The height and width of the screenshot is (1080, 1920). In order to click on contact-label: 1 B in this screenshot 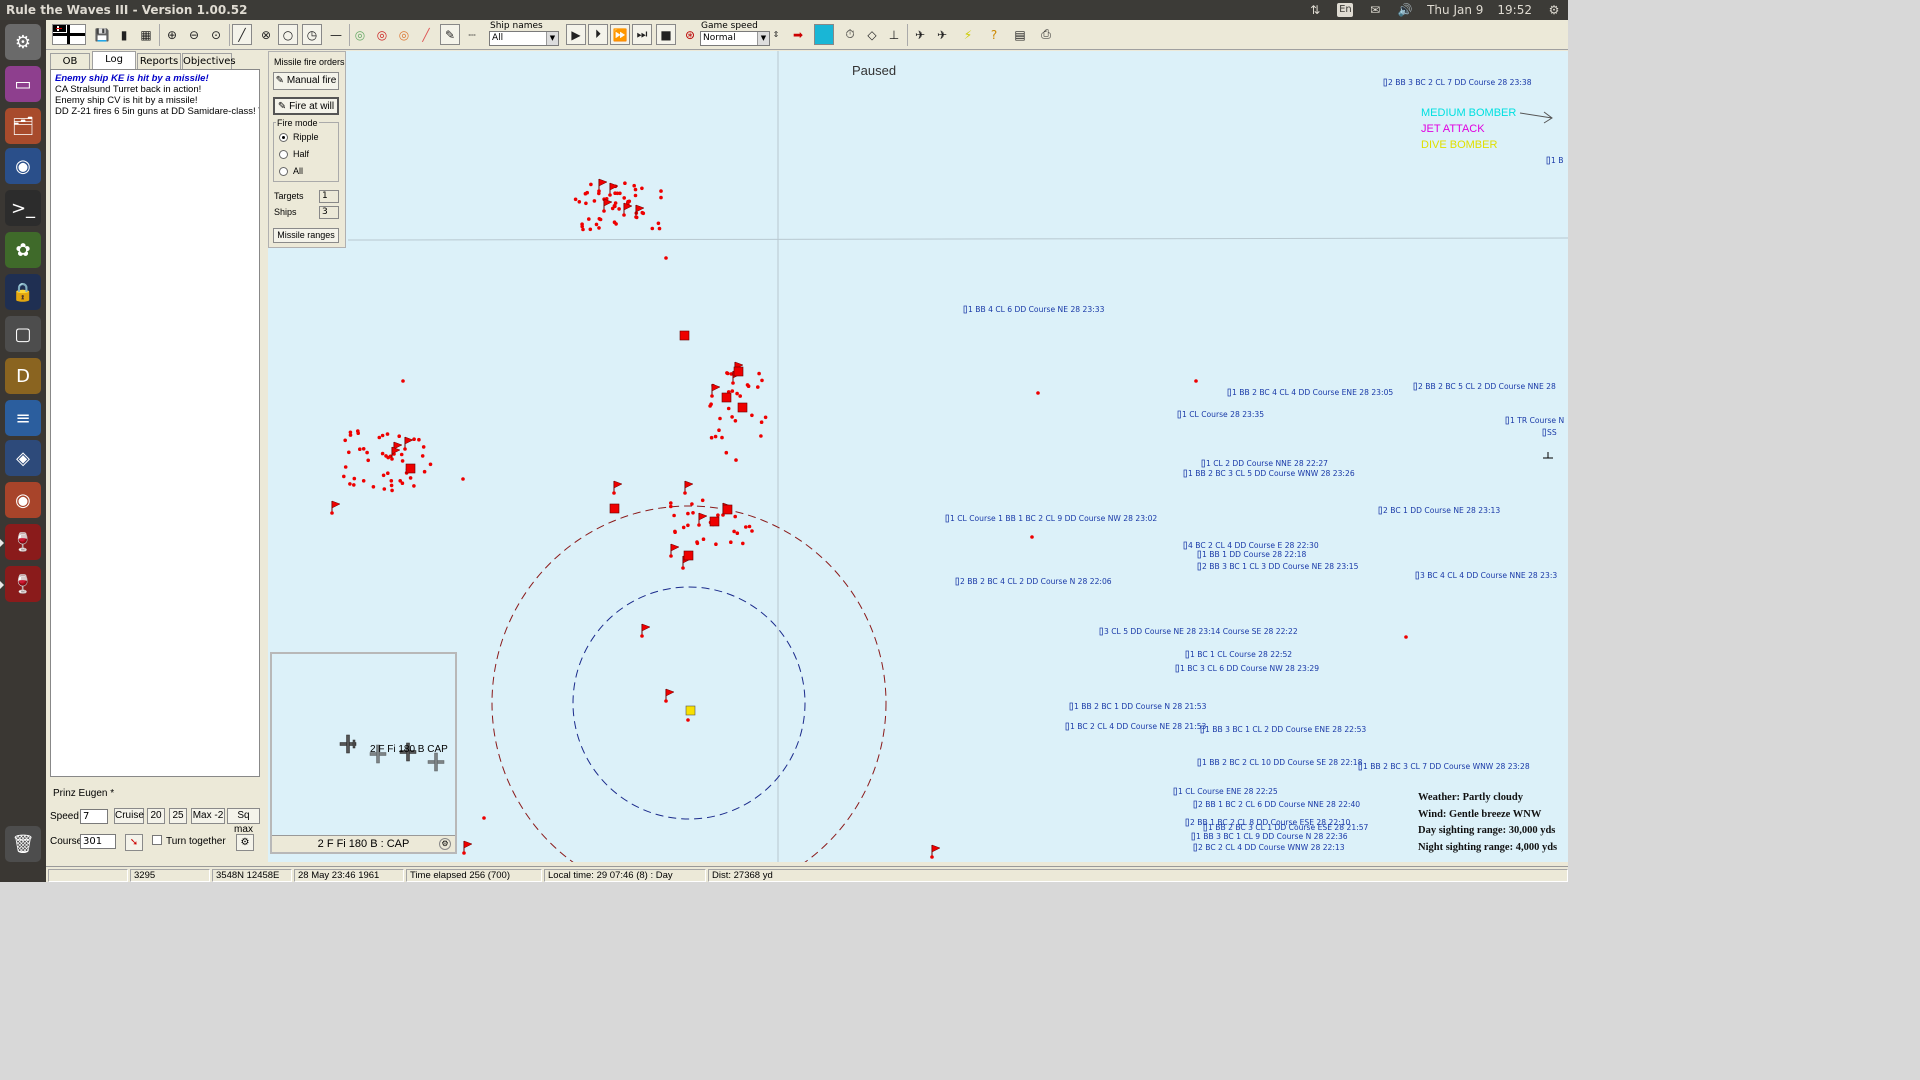, I will do `click(1557, 160)`.